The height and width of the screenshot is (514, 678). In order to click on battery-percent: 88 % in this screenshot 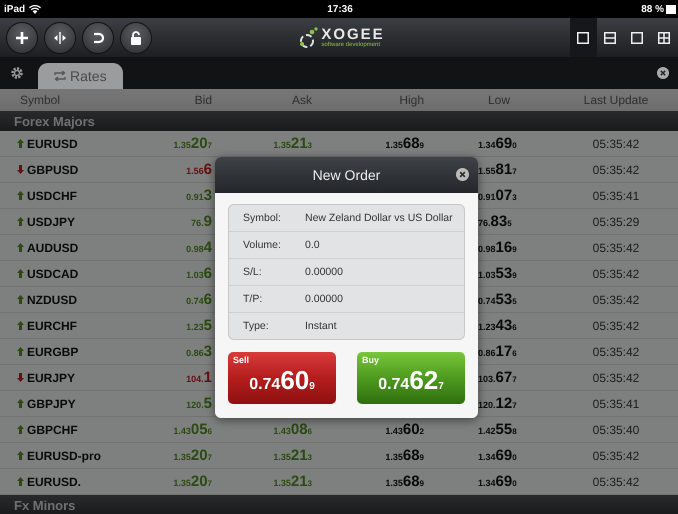, I will do `click(652, 9)`.